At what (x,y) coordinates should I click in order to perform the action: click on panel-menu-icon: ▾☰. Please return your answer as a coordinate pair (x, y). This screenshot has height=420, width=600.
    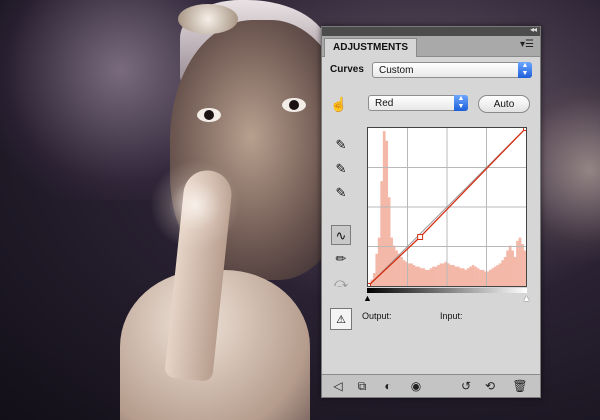
    Looking at the image, I should click on (527, 44).